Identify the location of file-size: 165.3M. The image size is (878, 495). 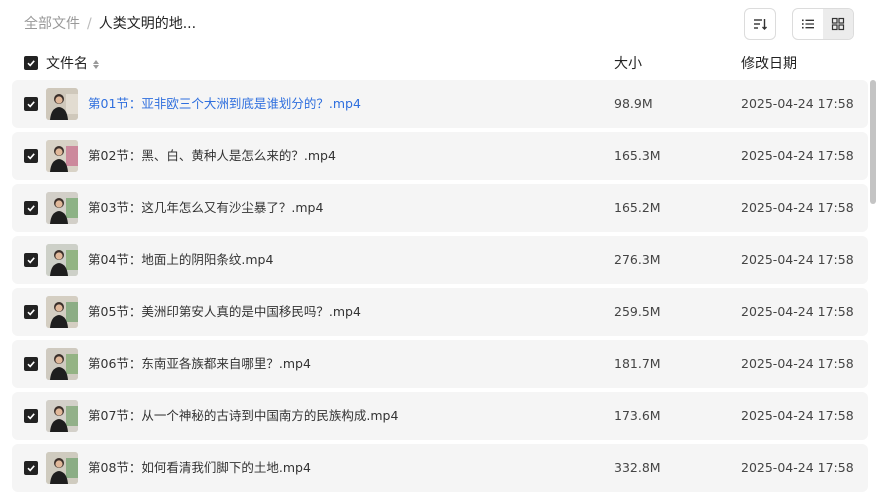
(637, 155).